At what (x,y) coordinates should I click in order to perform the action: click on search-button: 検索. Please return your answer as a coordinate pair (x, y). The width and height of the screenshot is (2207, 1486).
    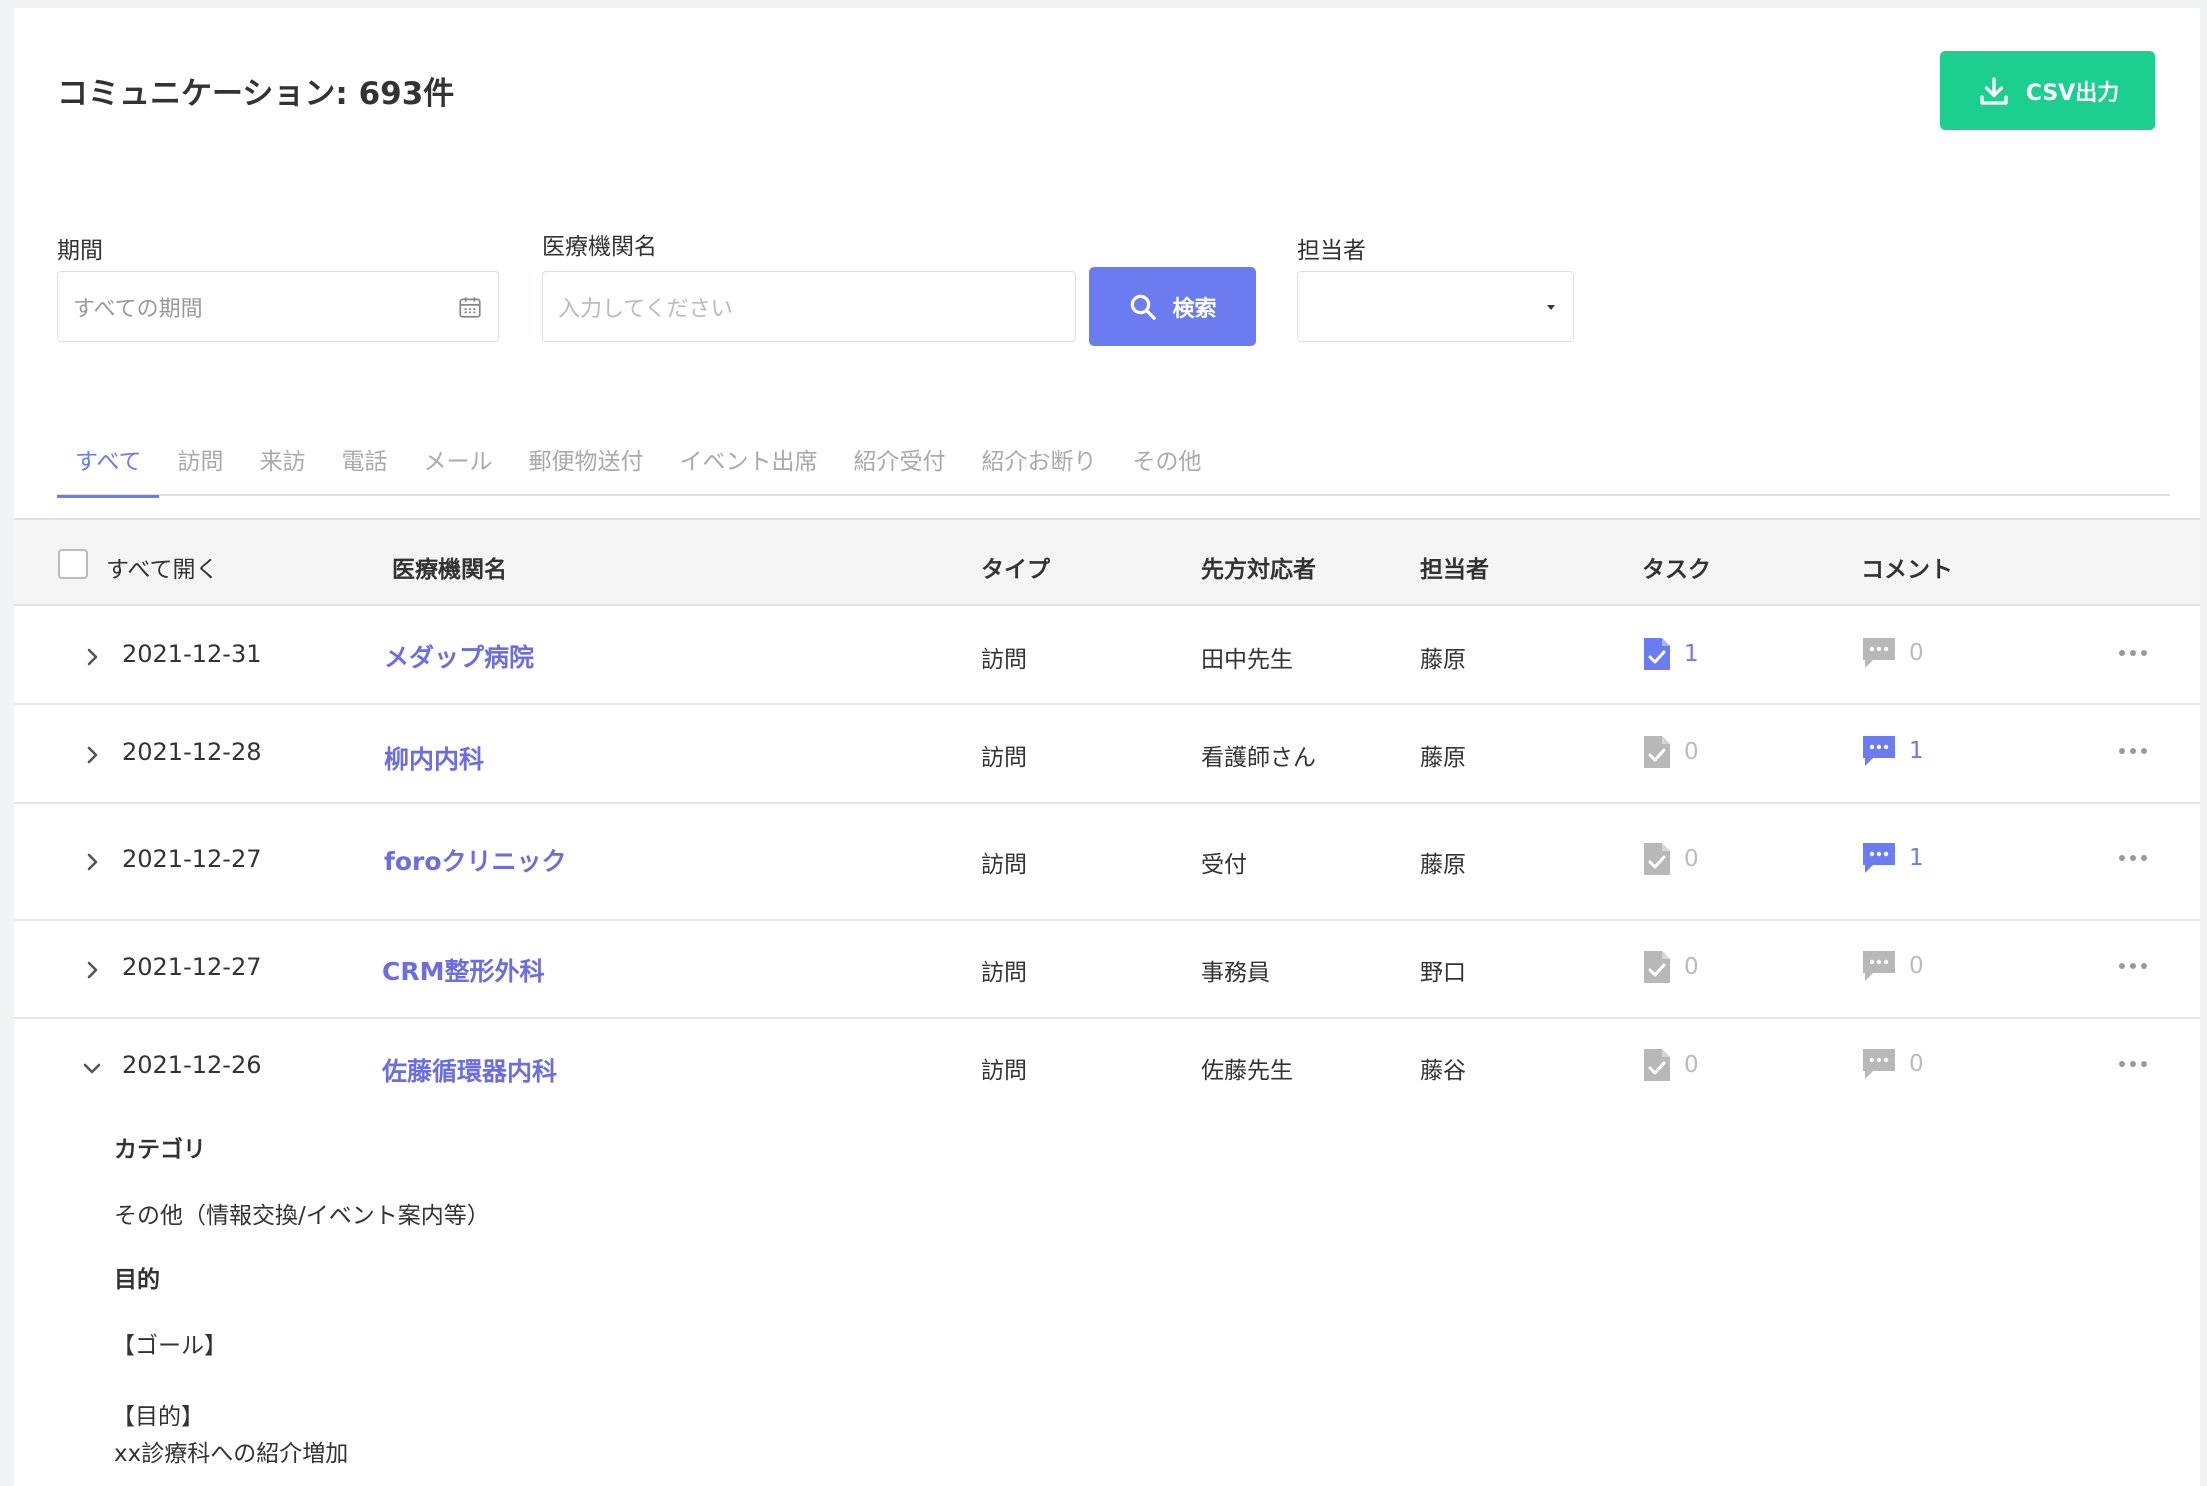
    Looking at the image, I should click on (1172, 306).